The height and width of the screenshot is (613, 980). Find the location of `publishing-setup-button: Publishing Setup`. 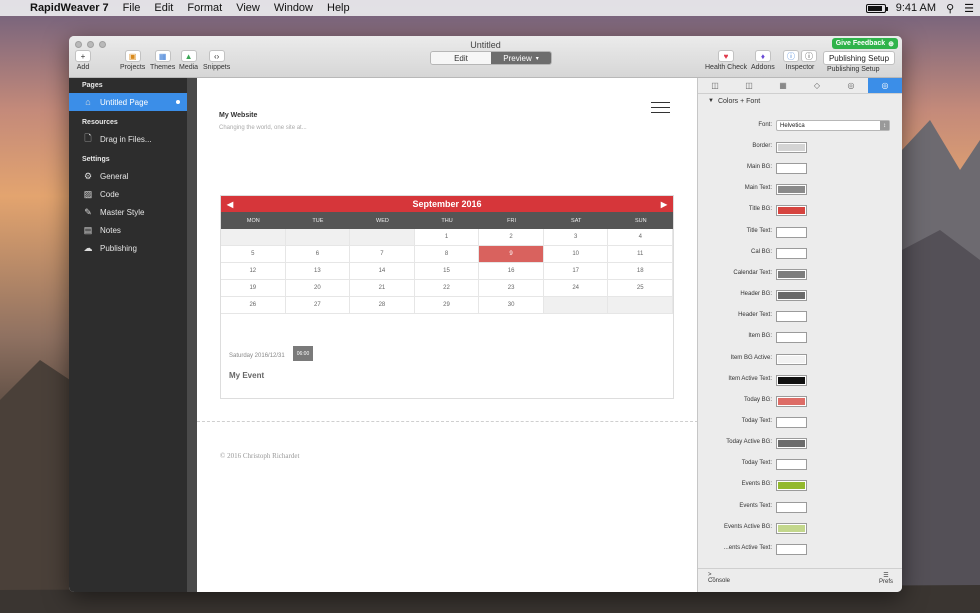

publishing-setup-button: Publishing Setup is located at coordinates (859, 58).